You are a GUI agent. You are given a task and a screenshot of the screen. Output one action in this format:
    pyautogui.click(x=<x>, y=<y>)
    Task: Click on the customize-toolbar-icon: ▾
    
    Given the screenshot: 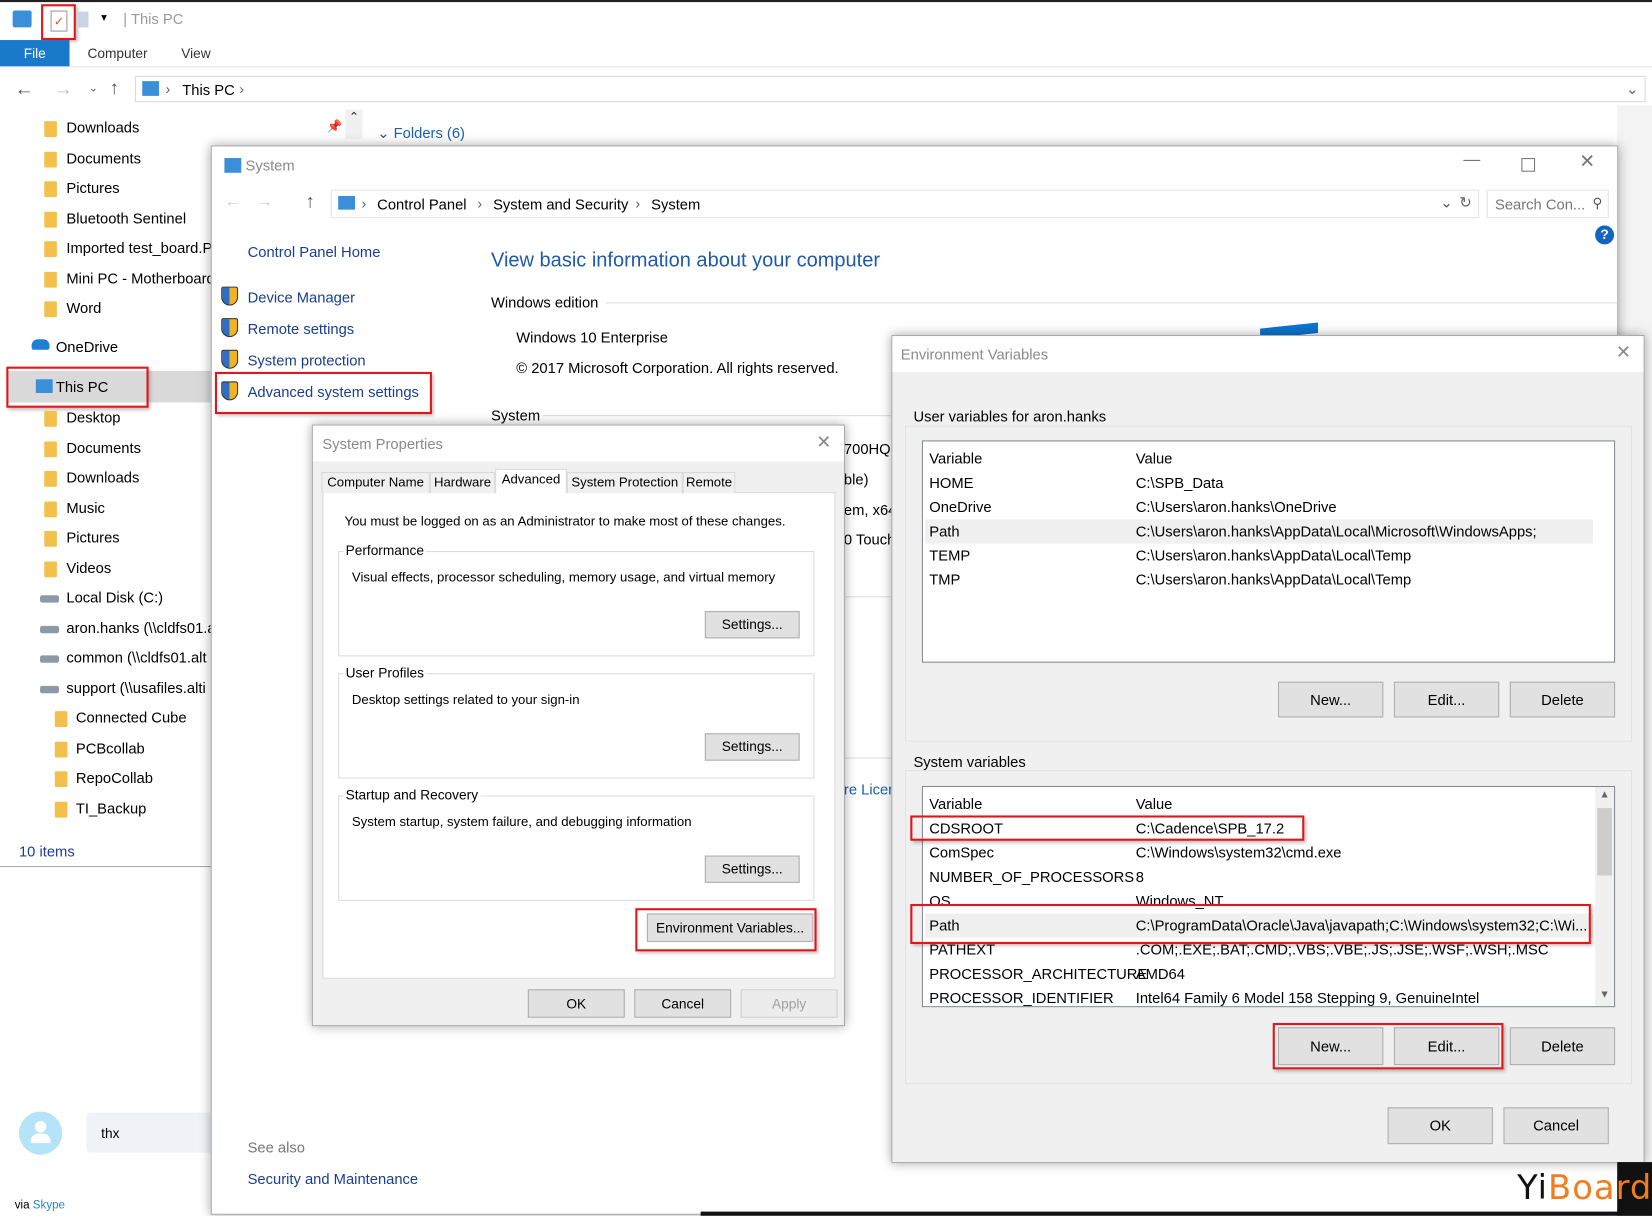 What is the action you would take?
    pyautogui.click(x=104, y=18)
    